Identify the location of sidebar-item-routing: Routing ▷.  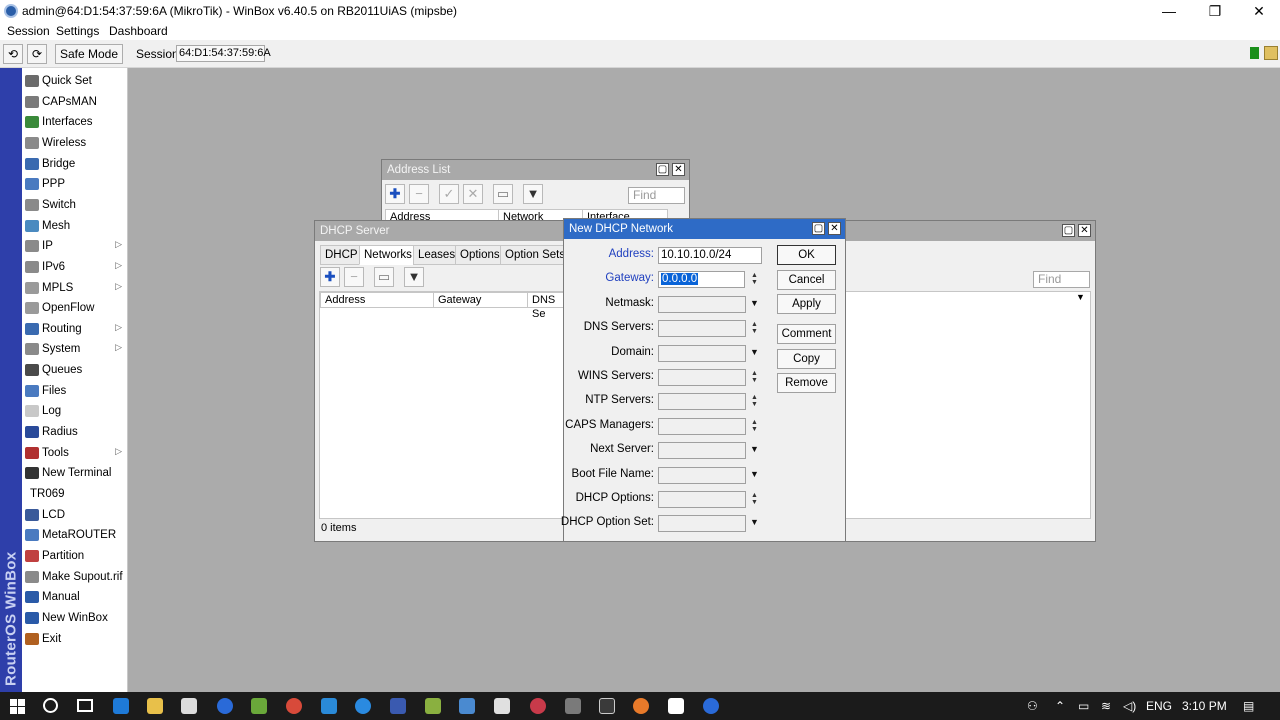
(75, 329).